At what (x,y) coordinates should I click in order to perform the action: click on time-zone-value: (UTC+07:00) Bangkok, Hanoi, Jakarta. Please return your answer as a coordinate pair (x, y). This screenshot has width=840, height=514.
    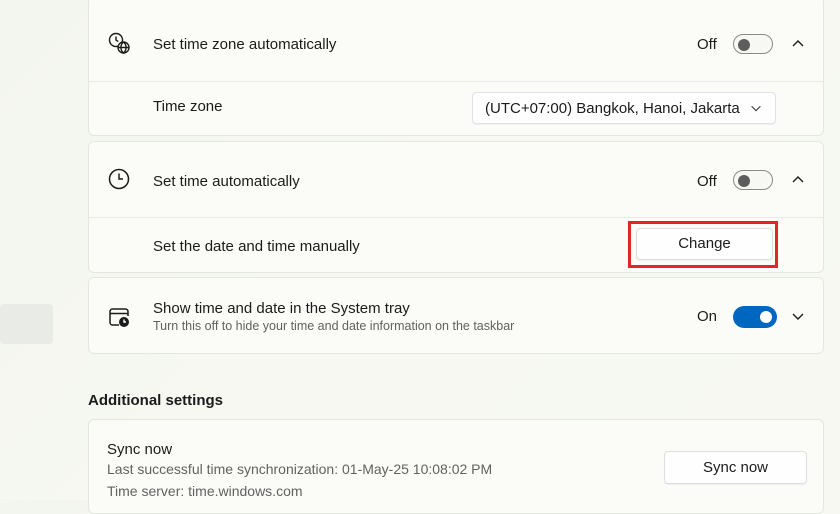
    Looking at the image, I should click on (612, 108).